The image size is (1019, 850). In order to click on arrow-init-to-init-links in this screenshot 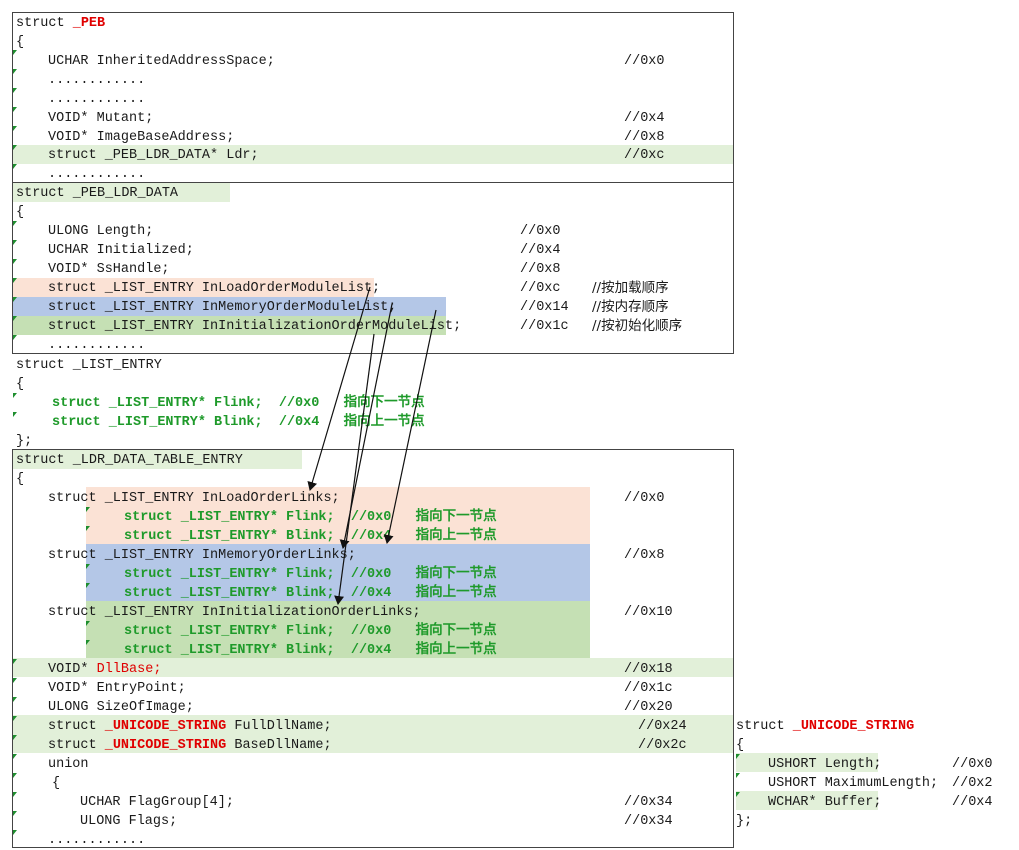, I will do `click(354, 469)`.